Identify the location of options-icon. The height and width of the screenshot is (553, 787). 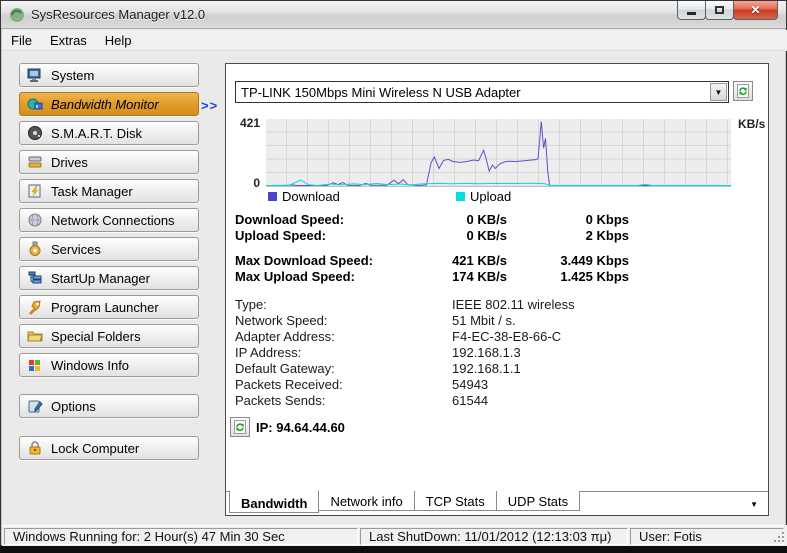
(35, 406).